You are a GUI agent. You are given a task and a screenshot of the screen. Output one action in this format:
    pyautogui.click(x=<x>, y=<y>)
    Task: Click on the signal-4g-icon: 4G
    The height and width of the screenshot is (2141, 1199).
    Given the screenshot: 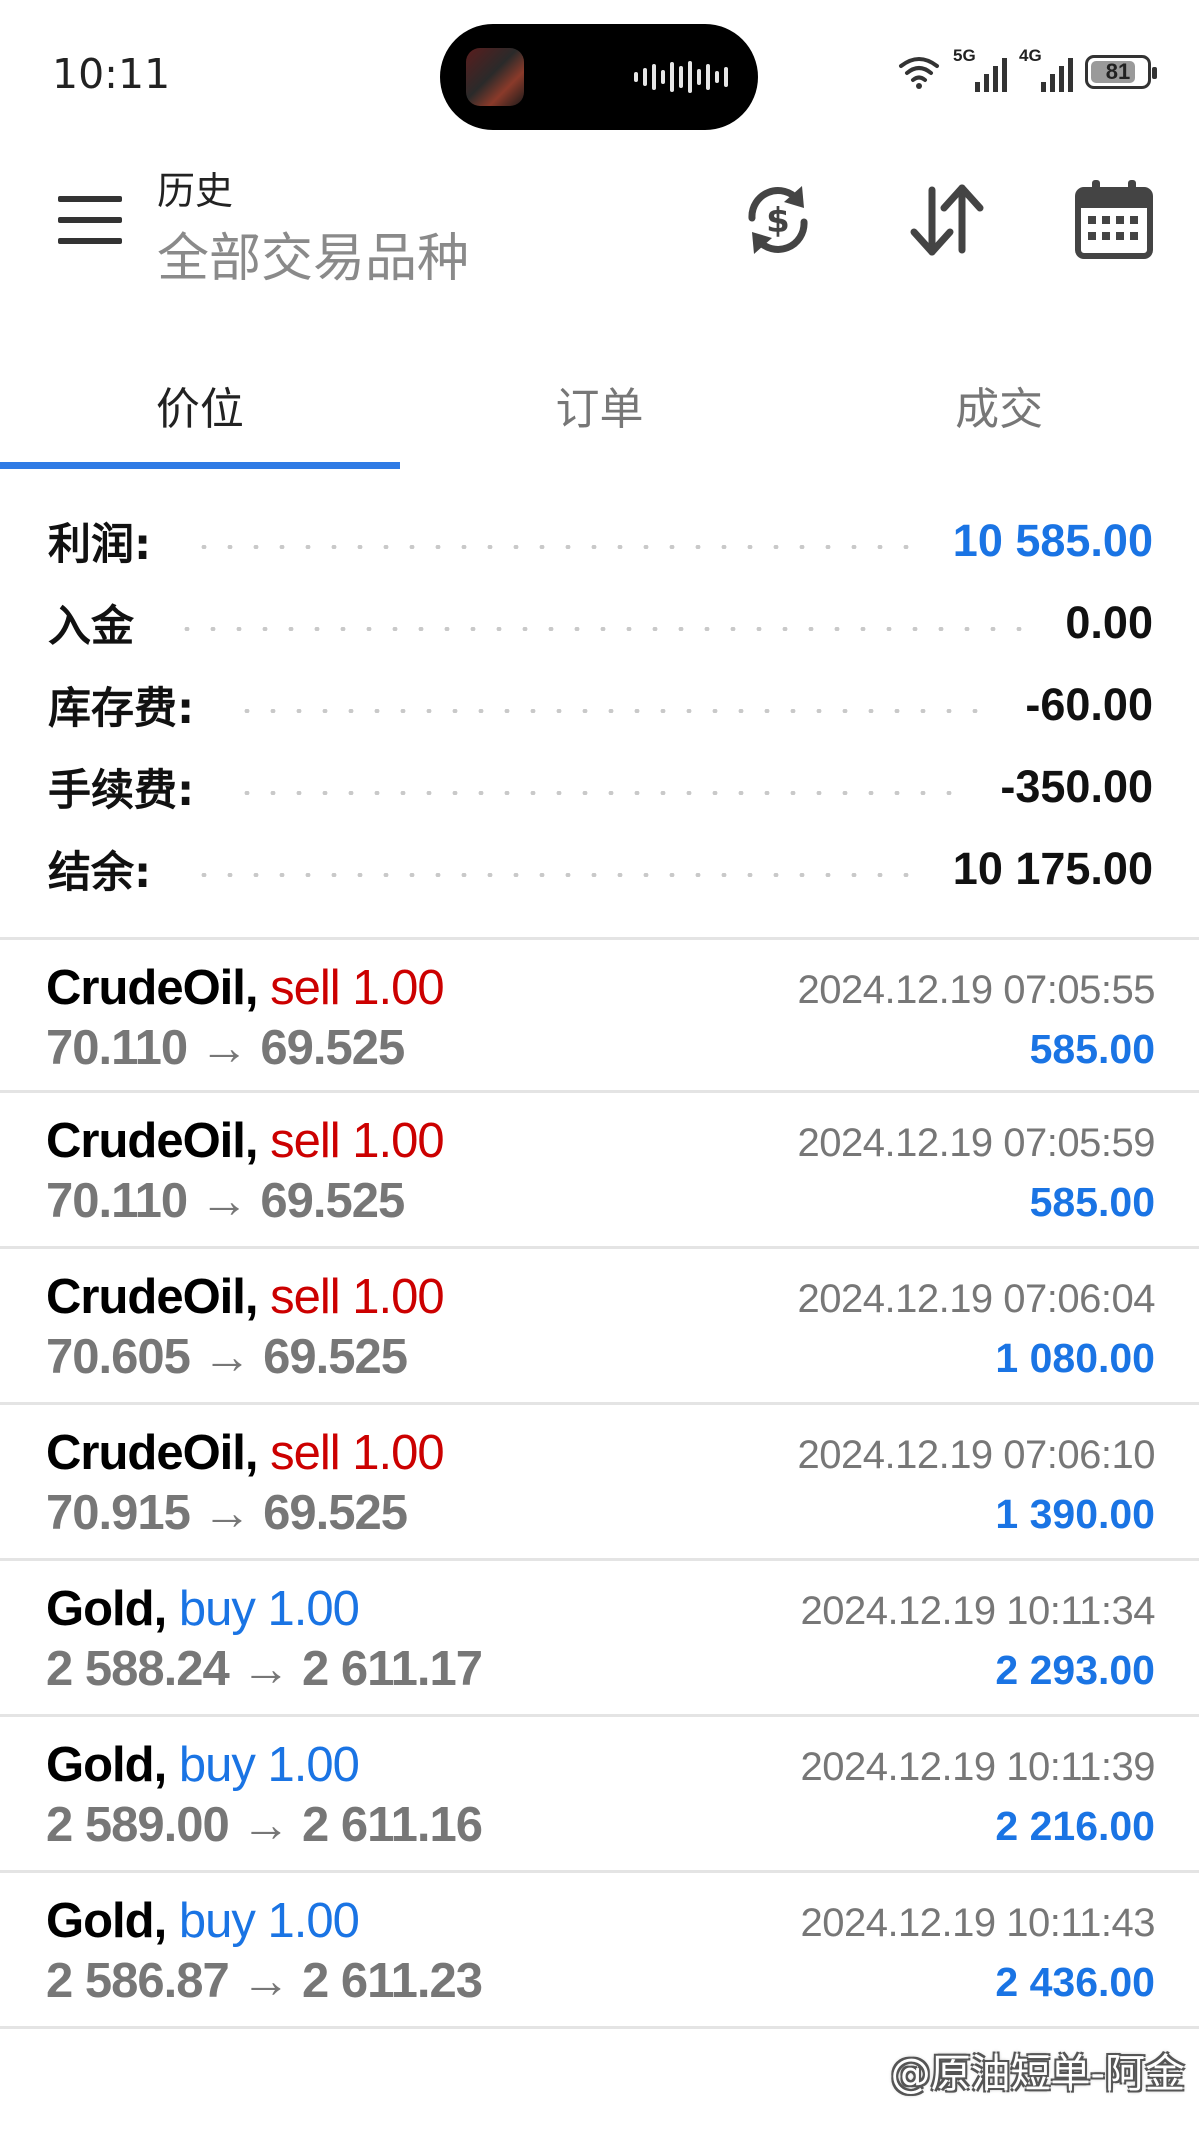 What is the action you would take?
    pyautogui.click(x=1046, y=69)
    